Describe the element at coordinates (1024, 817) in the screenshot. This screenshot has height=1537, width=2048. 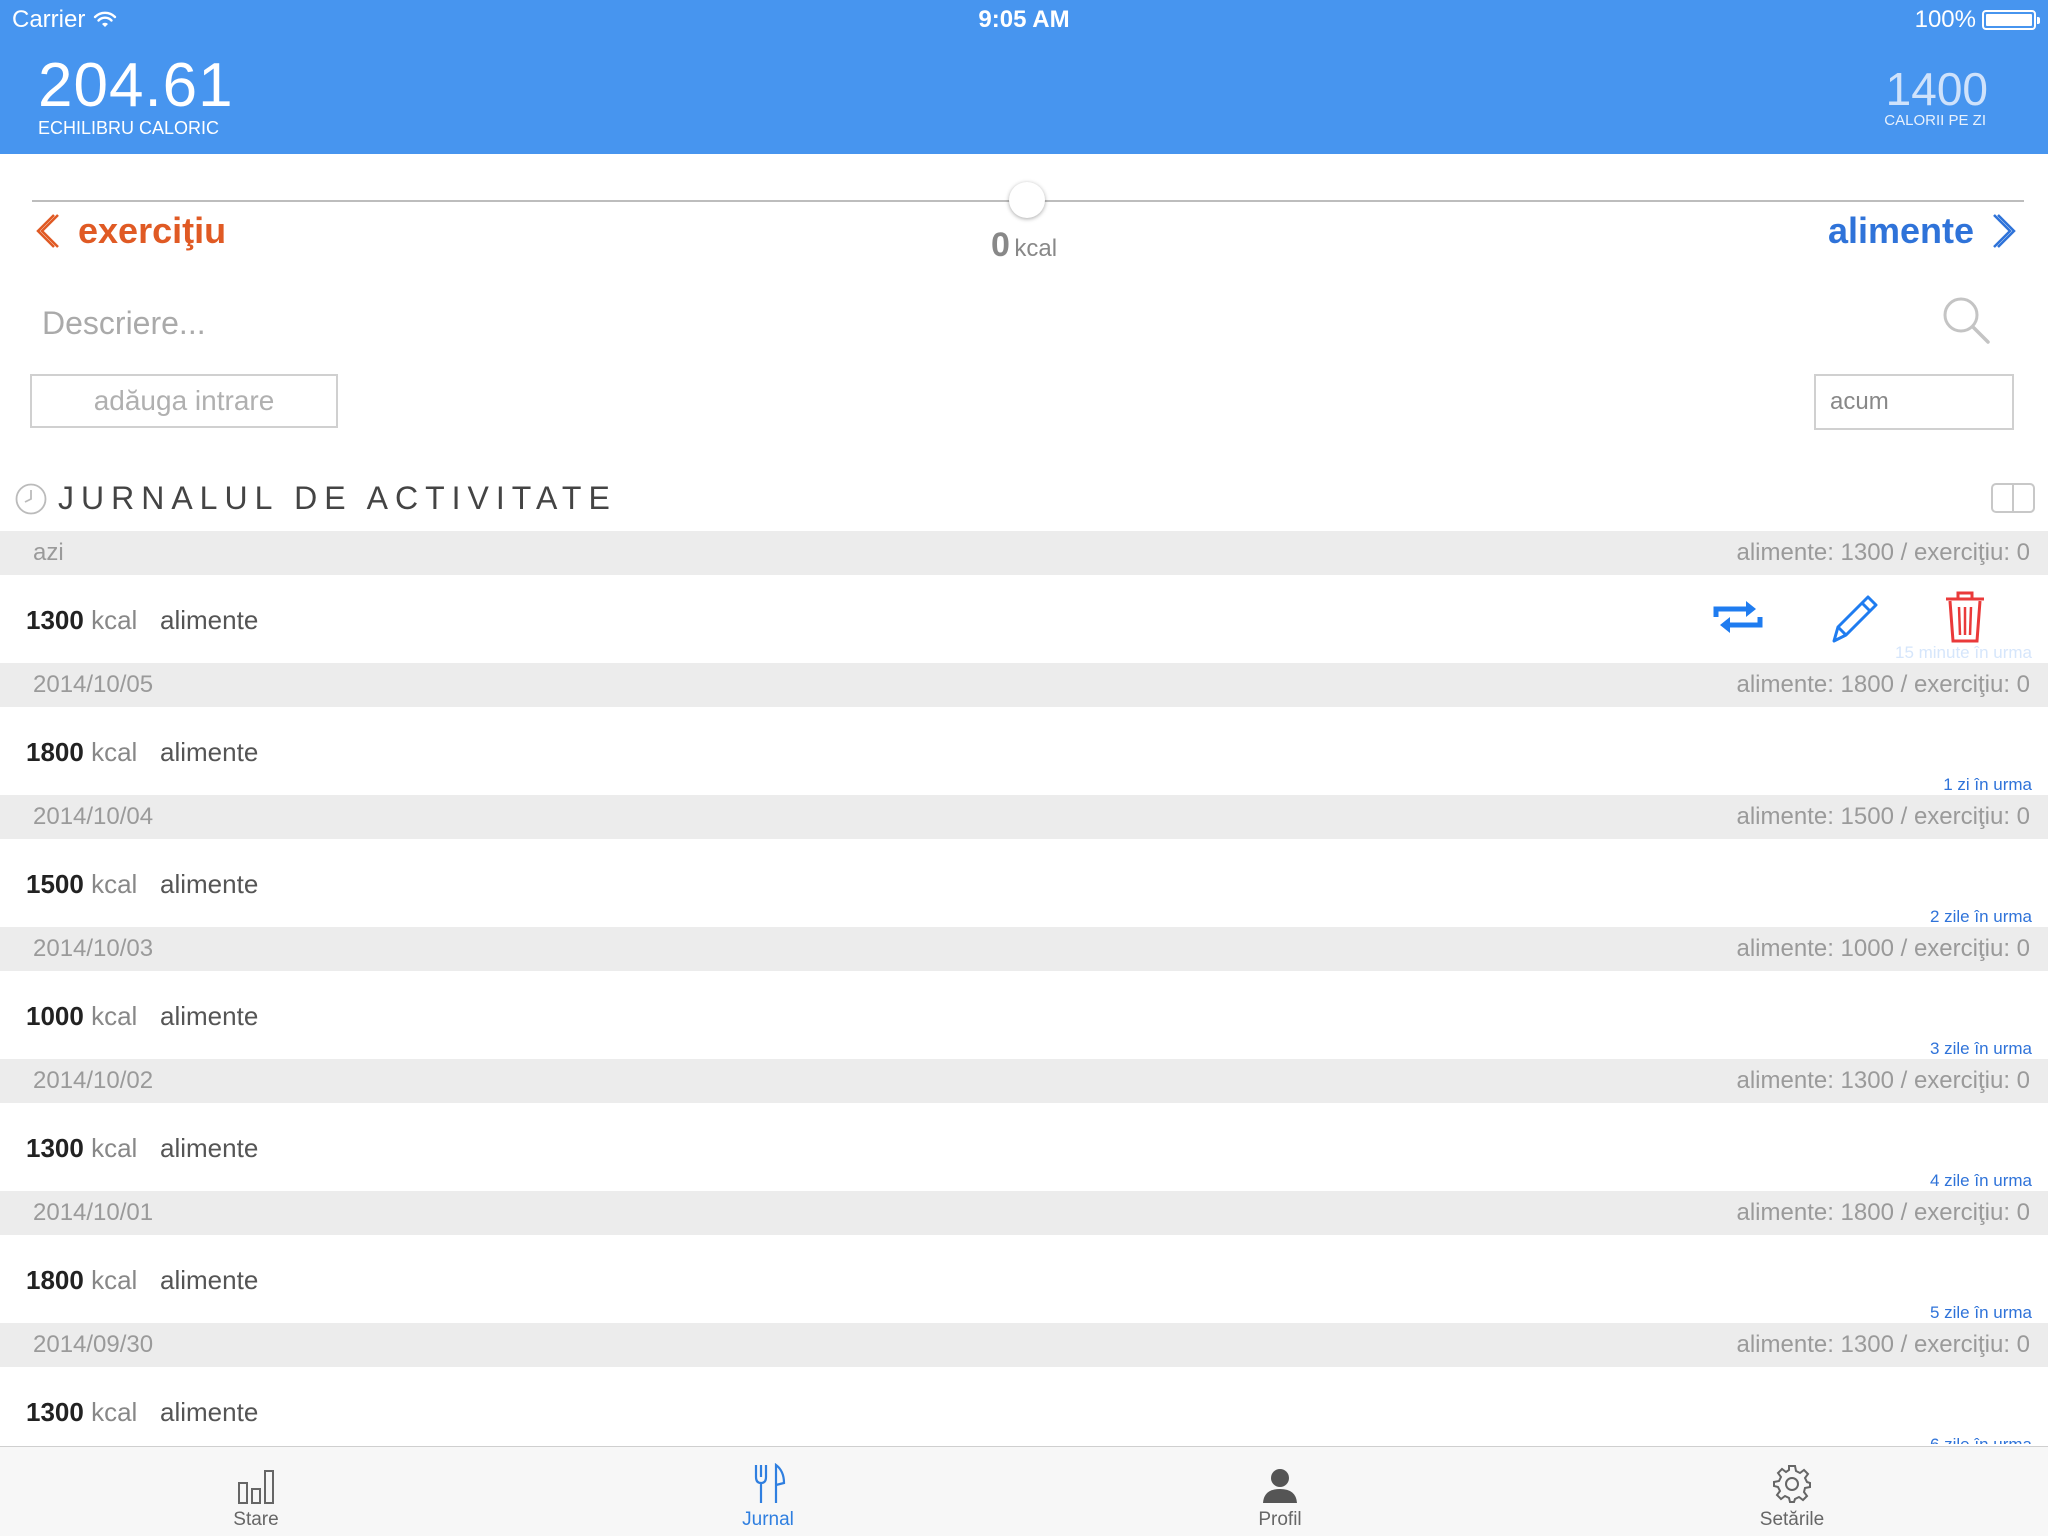
I see `day-header: 2014/10/04 alimente: 1500 / exerciţiu: 0` at that location.